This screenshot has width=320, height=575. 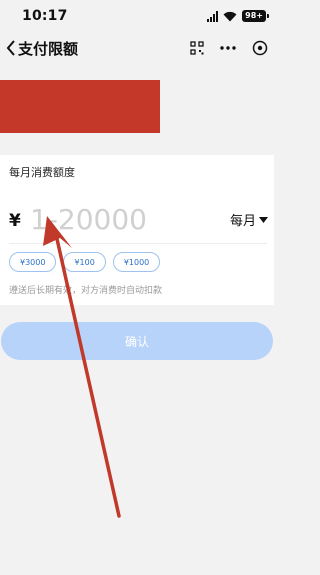 I want to click on page-title: 支付限额, so click(x=48, y=49).